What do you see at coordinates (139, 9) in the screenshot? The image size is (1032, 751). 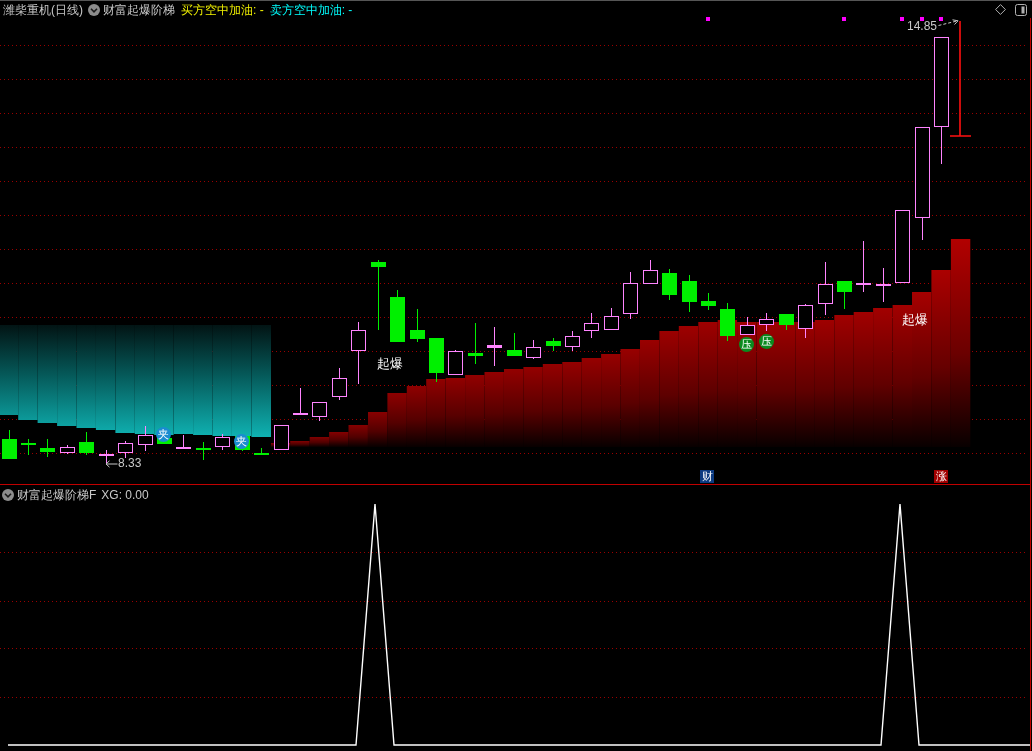 I see `indicator-name: 财富起爆阶梯` at bounding box center [139, 9].